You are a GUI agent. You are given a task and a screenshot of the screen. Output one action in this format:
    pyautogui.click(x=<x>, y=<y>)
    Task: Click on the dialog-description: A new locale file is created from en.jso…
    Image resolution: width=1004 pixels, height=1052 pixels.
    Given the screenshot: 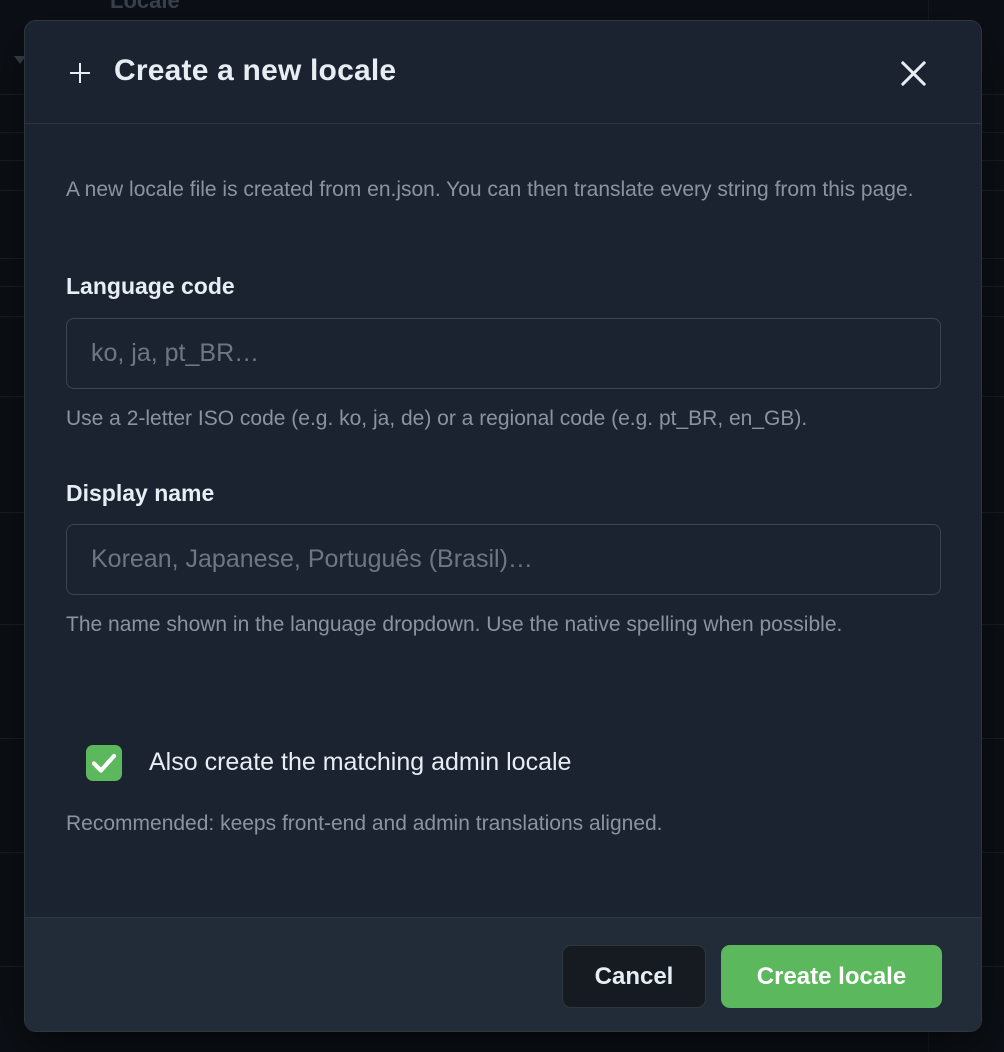 What is the action you would take?
    pyautogui.click(x=490, y=189)
    